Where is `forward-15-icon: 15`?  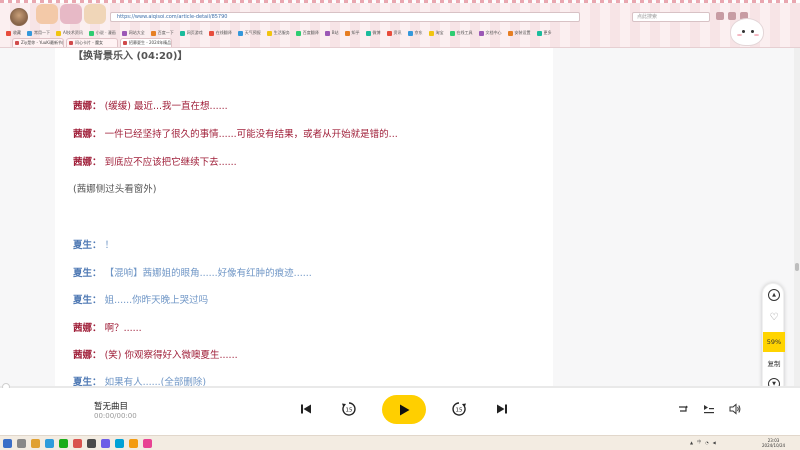
forward-15-icon: 15 is located at coordinates (459, 409).